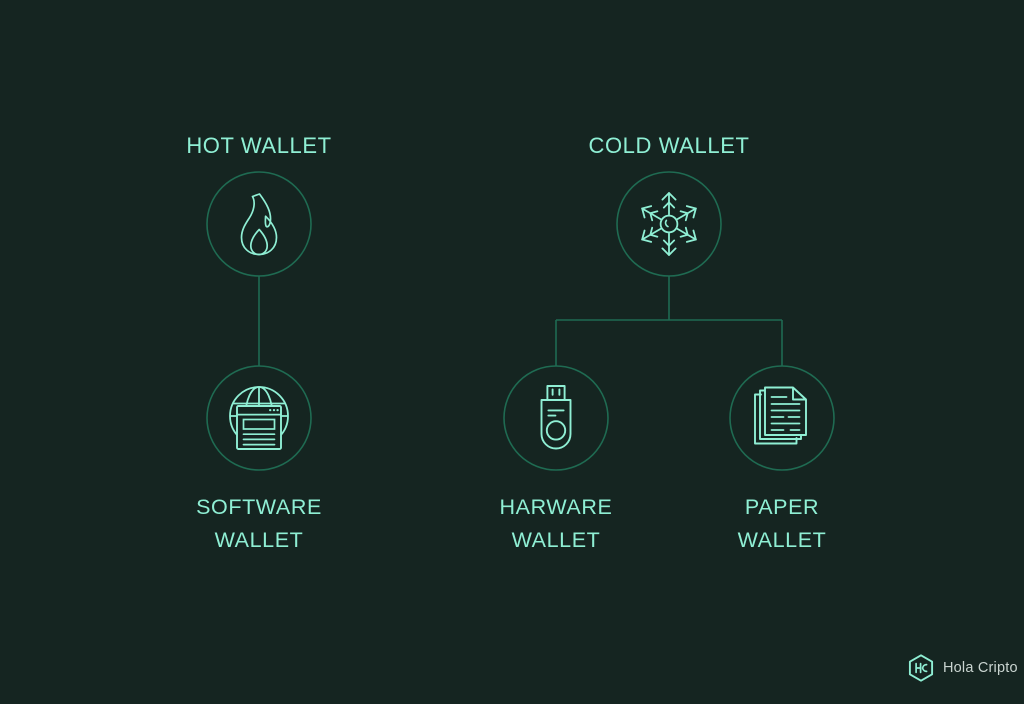 Image resolution: width=1024 pixels, height=704 pixels. Describe the element at coordinates (921, 668) in the screenshot. I see `hexagon-hc-logo-icon` at that location.